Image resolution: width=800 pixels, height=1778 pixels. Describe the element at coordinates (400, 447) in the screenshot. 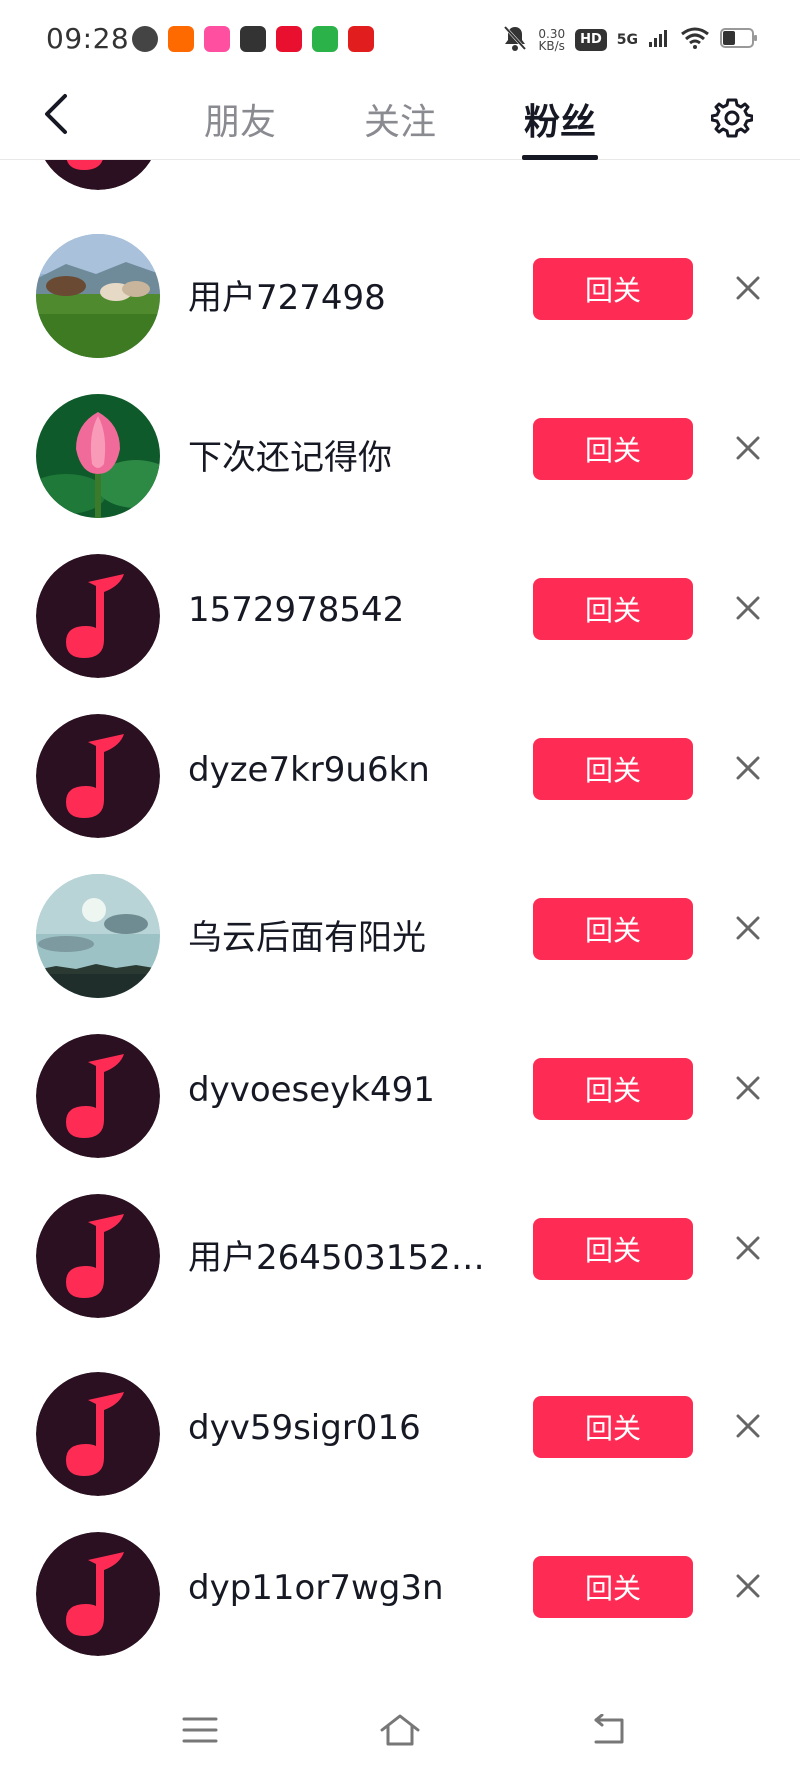

I see `list-item: 下次还记得你 回关` at that location.